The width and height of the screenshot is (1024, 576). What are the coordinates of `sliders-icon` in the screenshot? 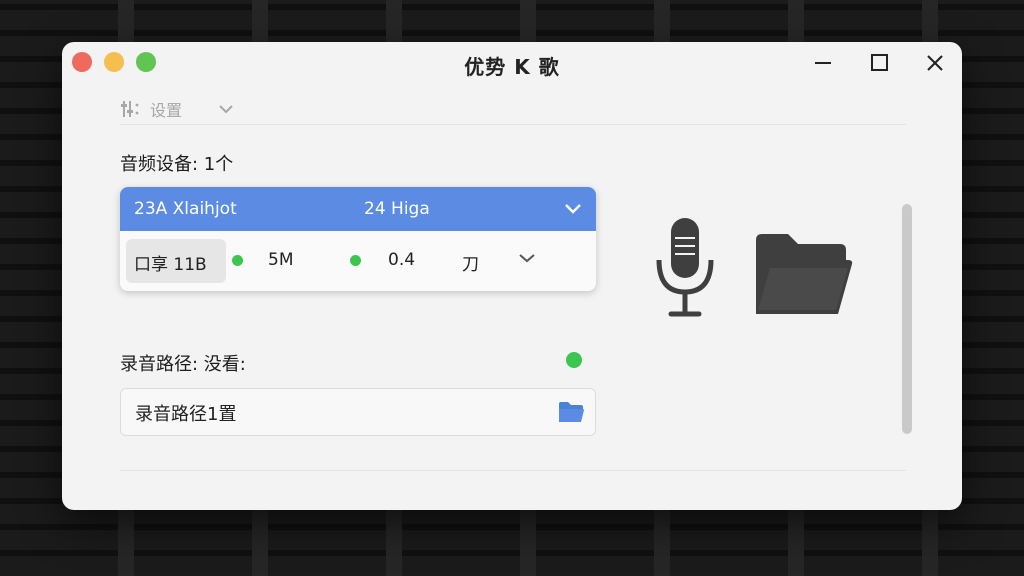 It's located at (130, 109).